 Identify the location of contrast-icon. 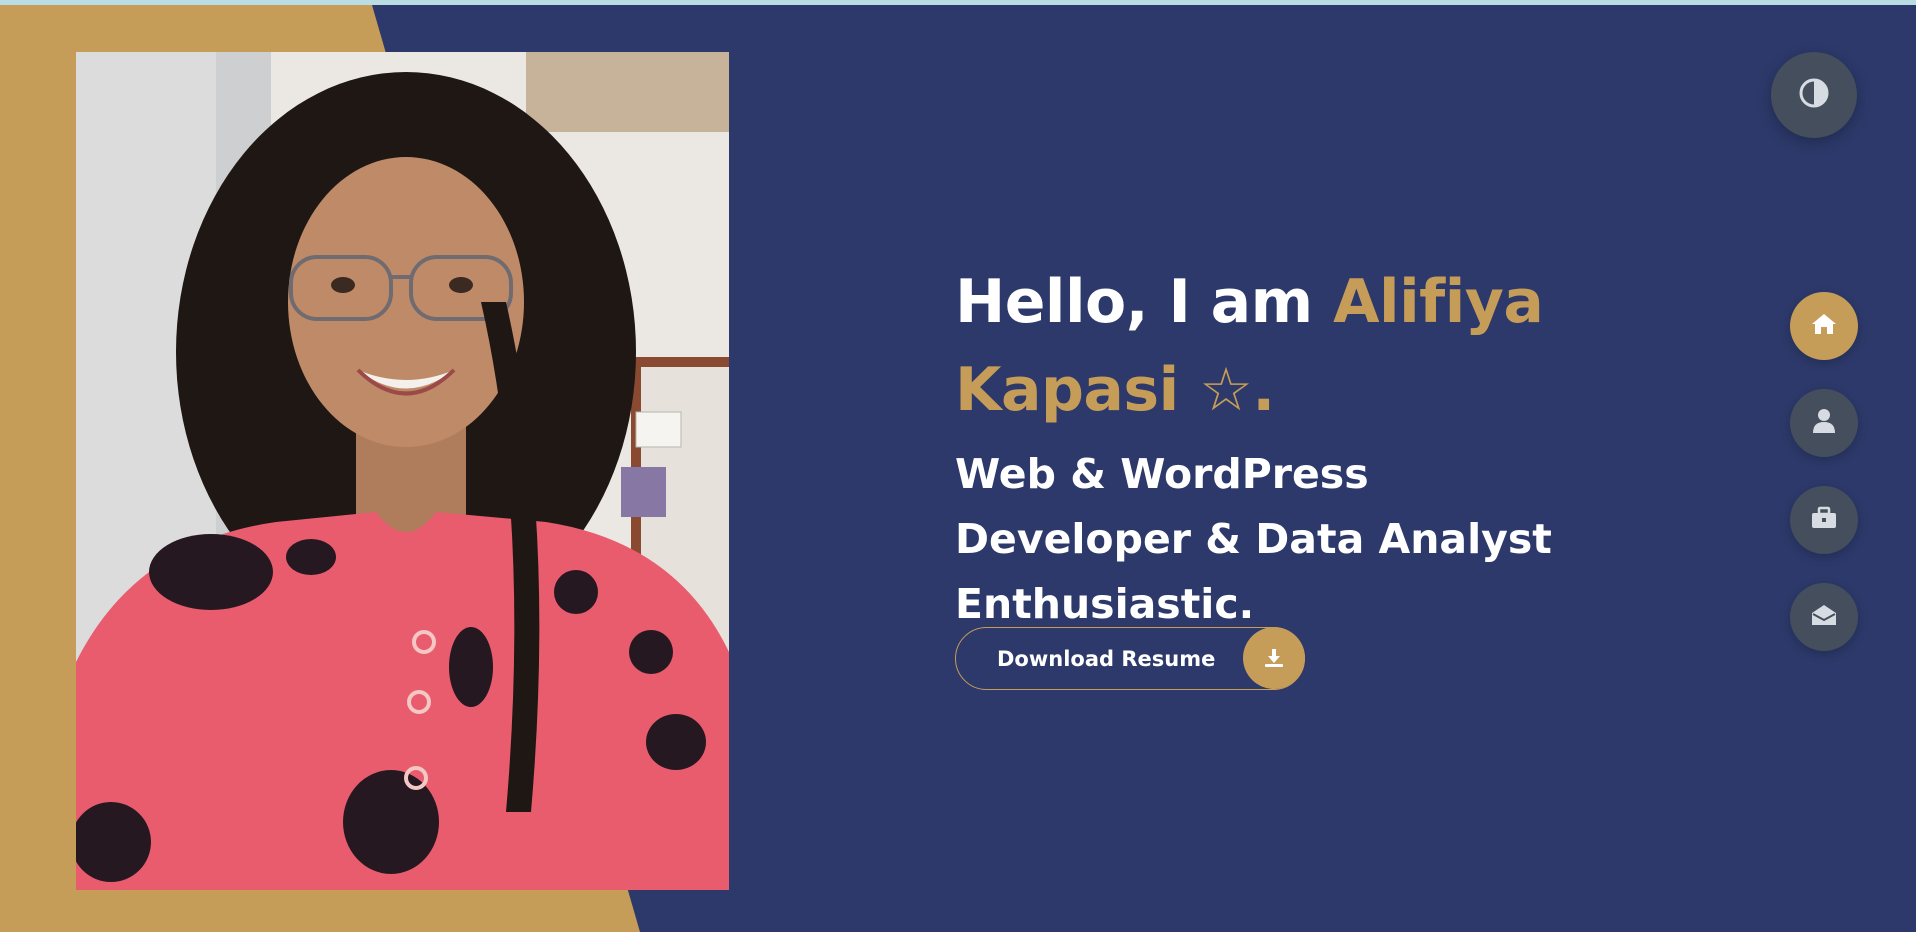
(1814, 95).